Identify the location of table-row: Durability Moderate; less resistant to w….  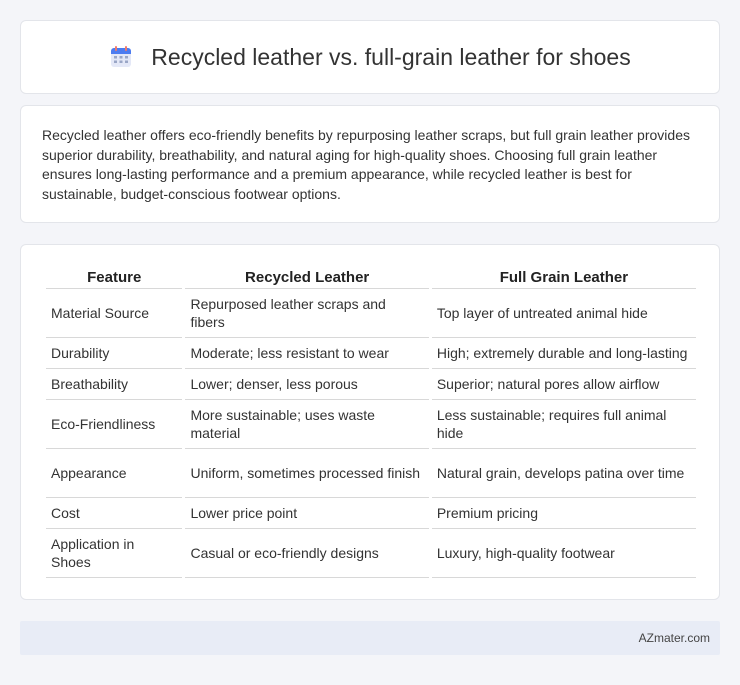
(371, 353).